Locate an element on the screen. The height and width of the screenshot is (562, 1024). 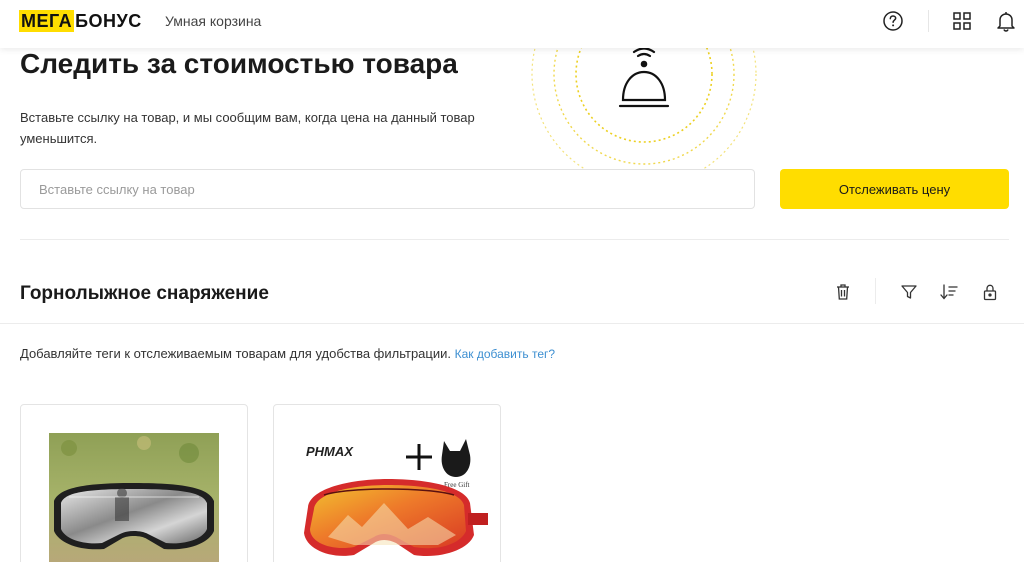
toolbar-separator is located at coordinates (875, 291).